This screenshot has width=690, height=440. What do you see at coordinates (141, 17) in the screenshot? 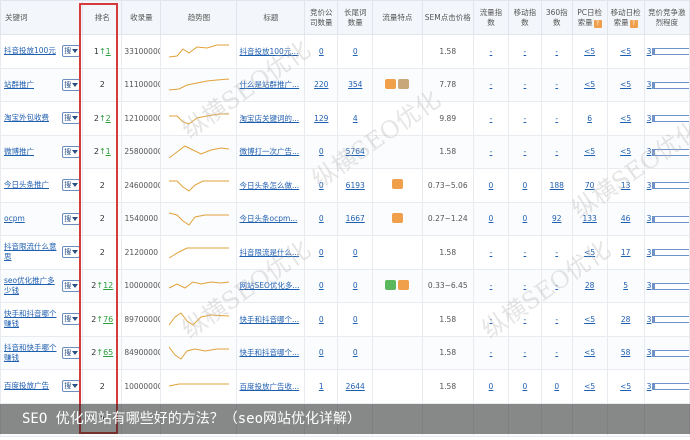
I see `header-indexed: 收录量` at bounding box center [141, 17].